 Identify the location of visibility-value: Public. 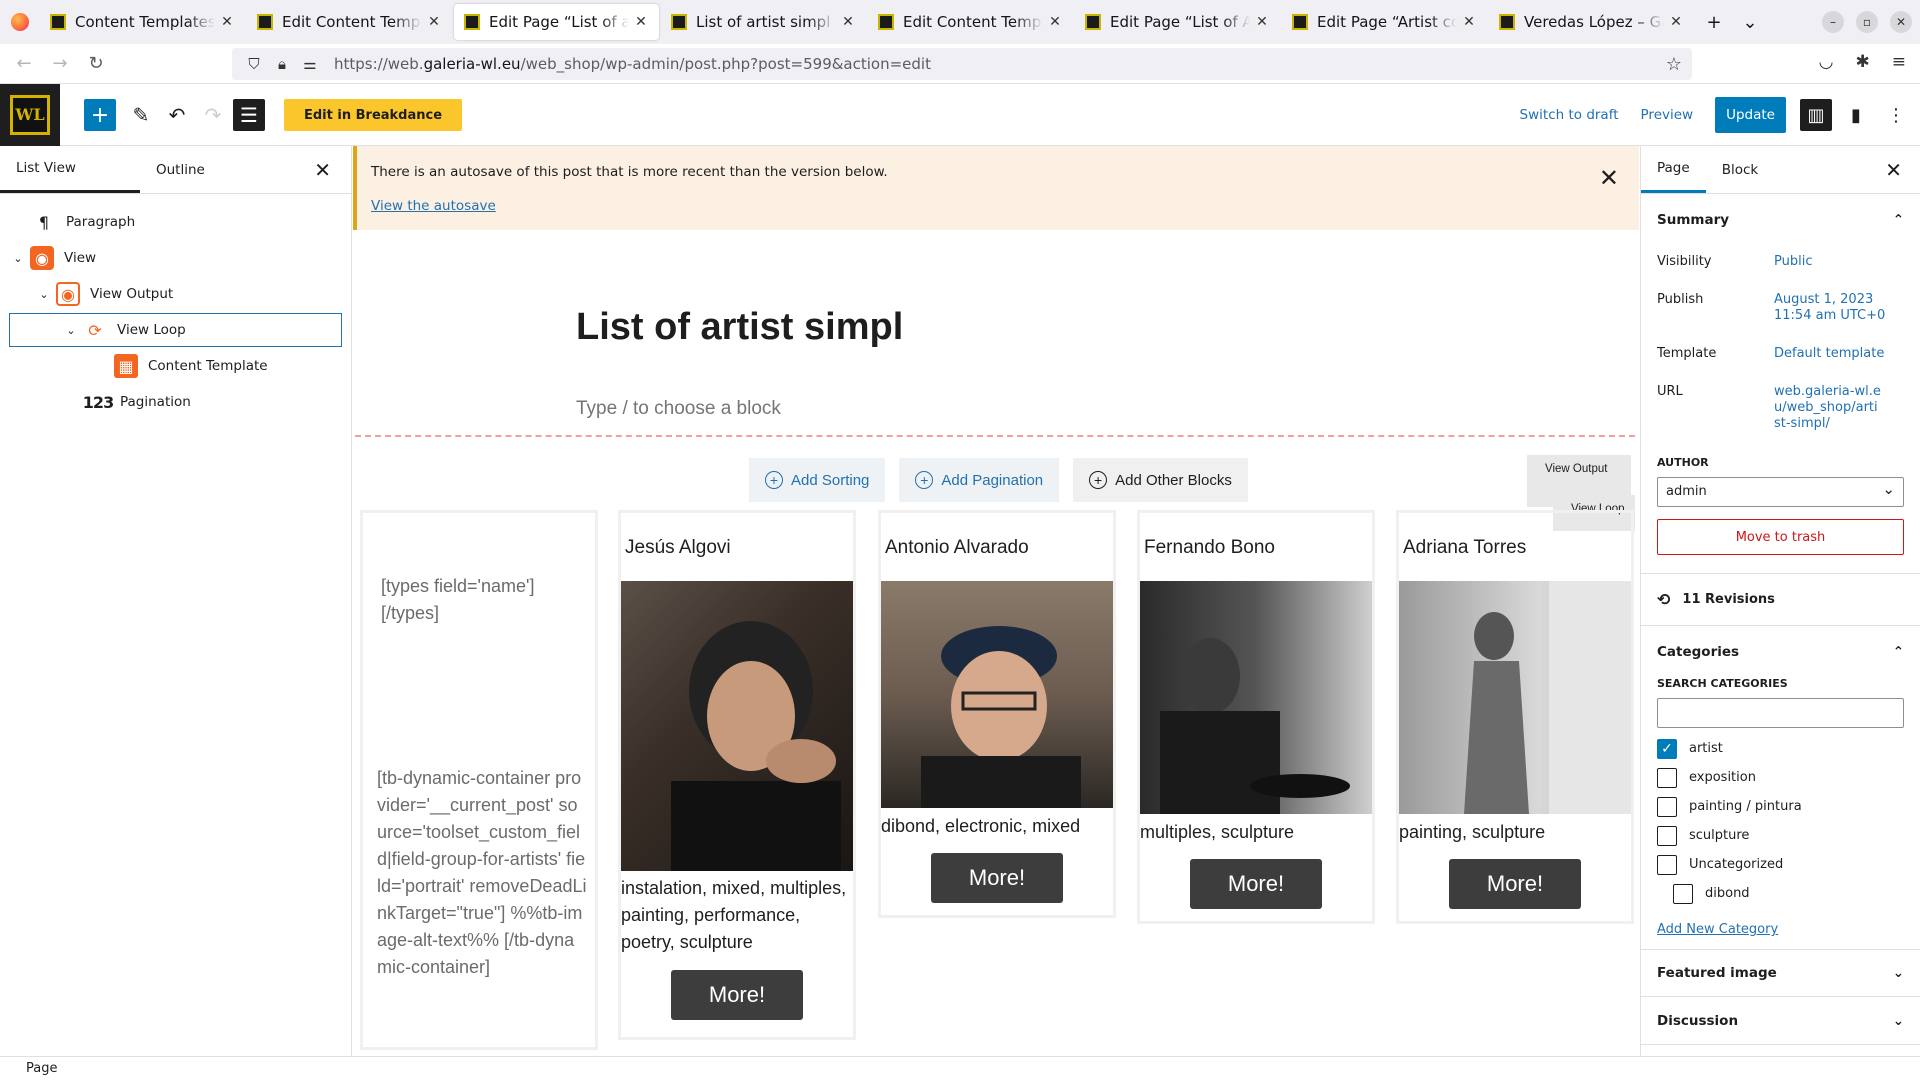
(1793, 258).